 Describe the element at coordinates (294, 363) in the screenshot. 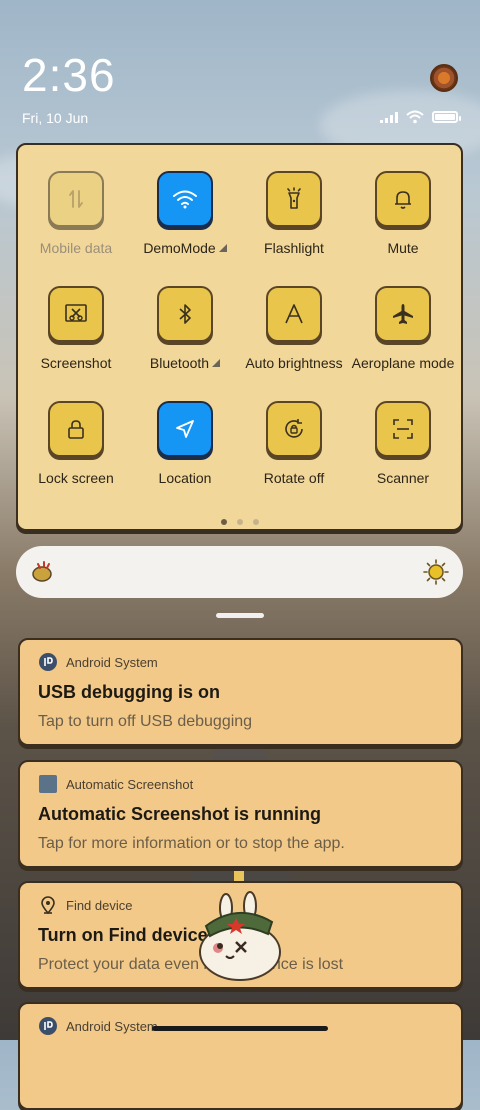

I see `tile-label: Auto brightness` at that location.